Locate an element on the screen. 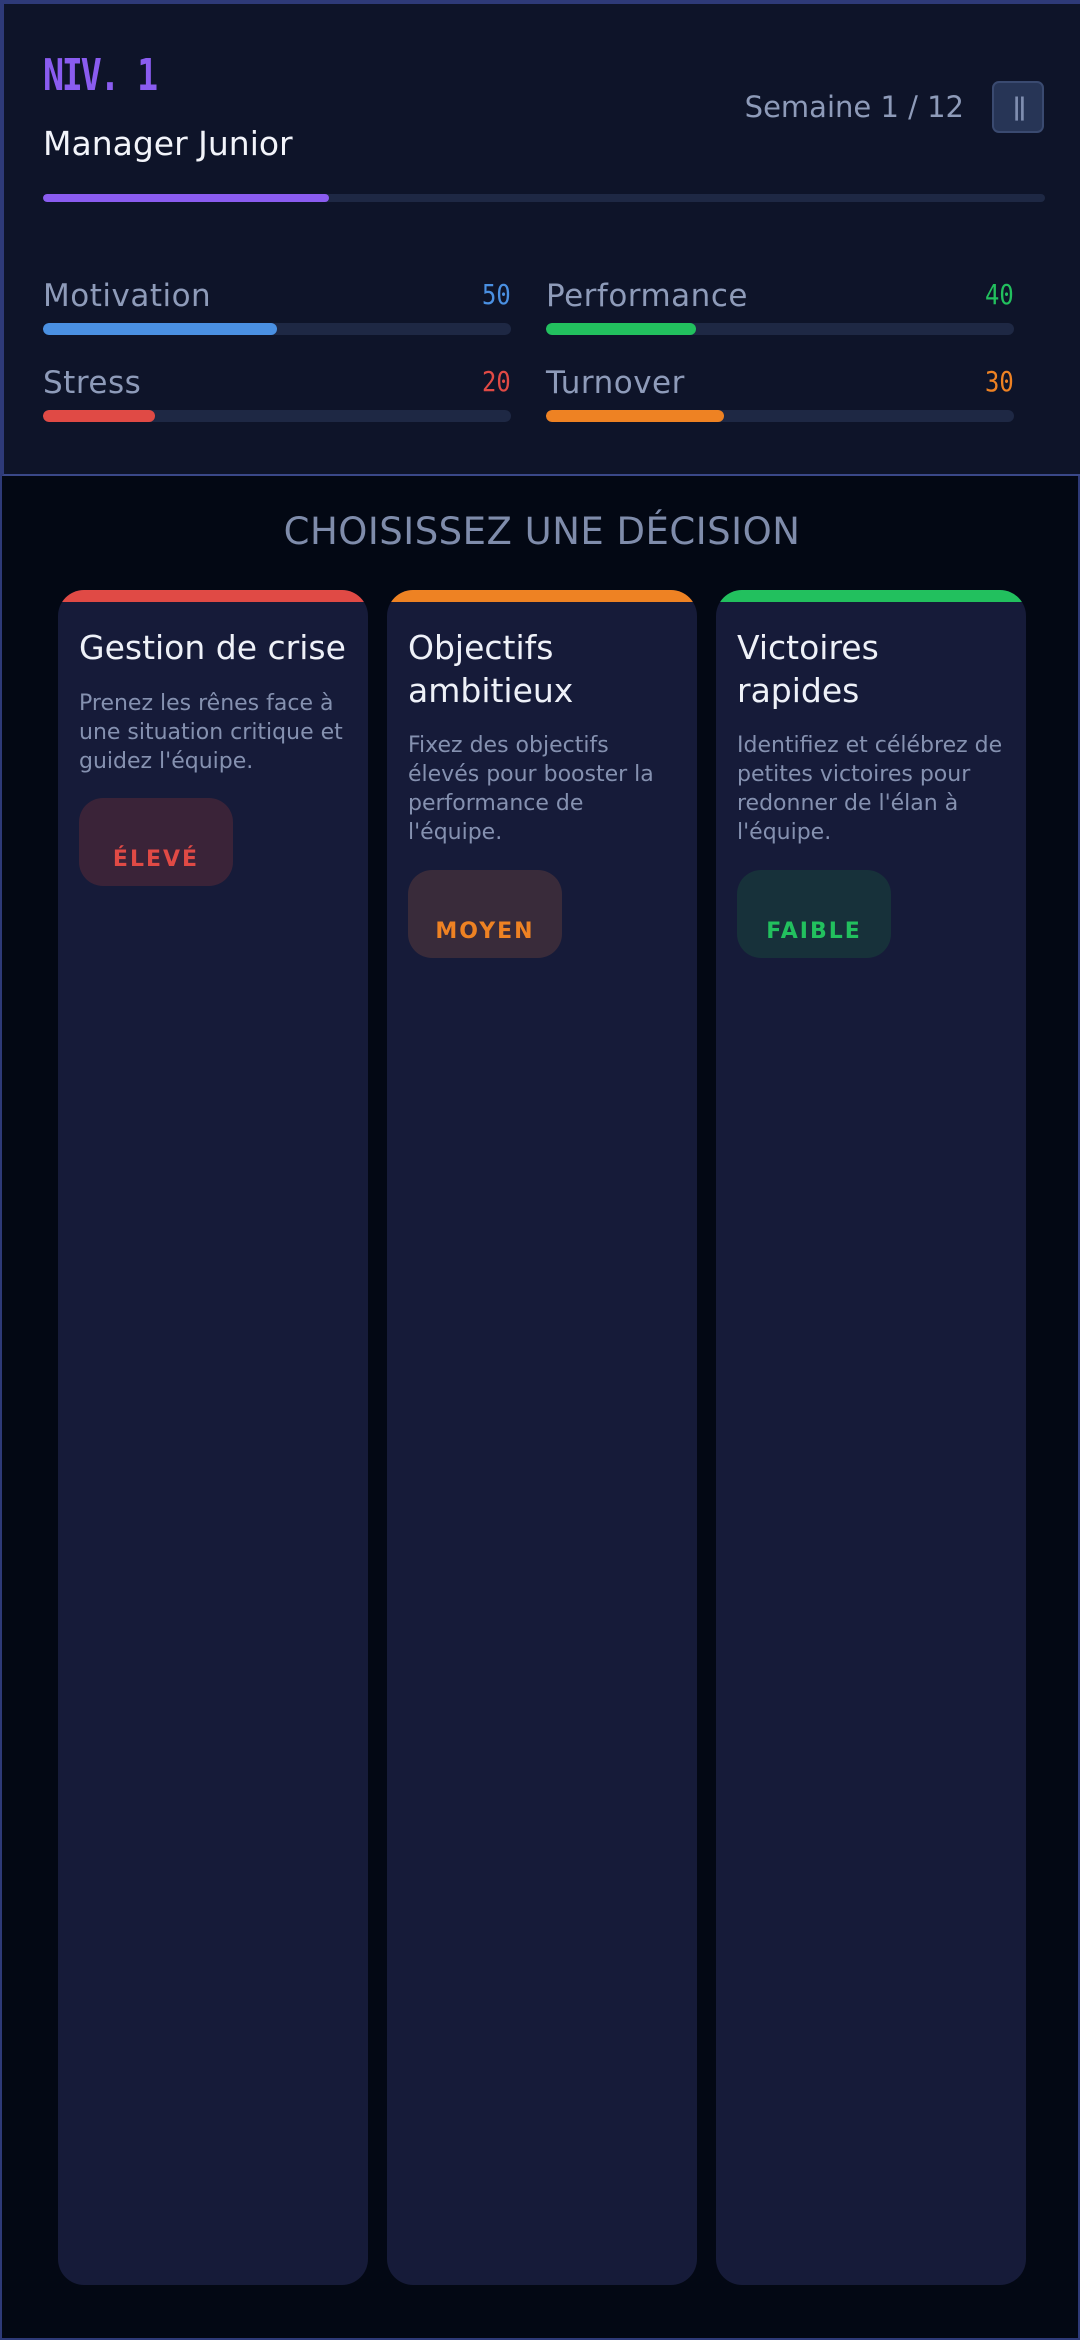  stat-value: 30 is located at coordinates (999, 381).